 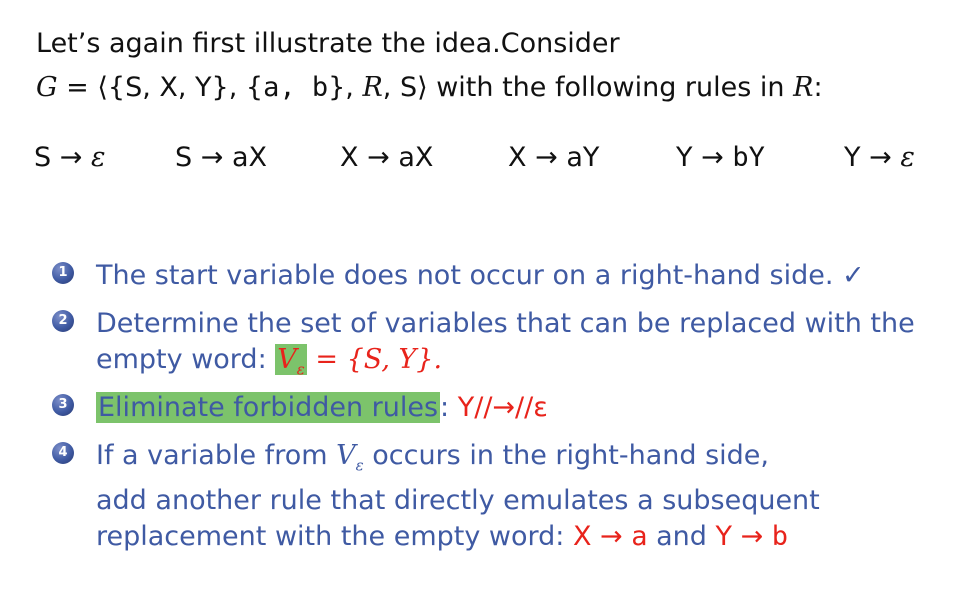 I want to click on new-rule-y: Y →, so click(x=743, y=537).